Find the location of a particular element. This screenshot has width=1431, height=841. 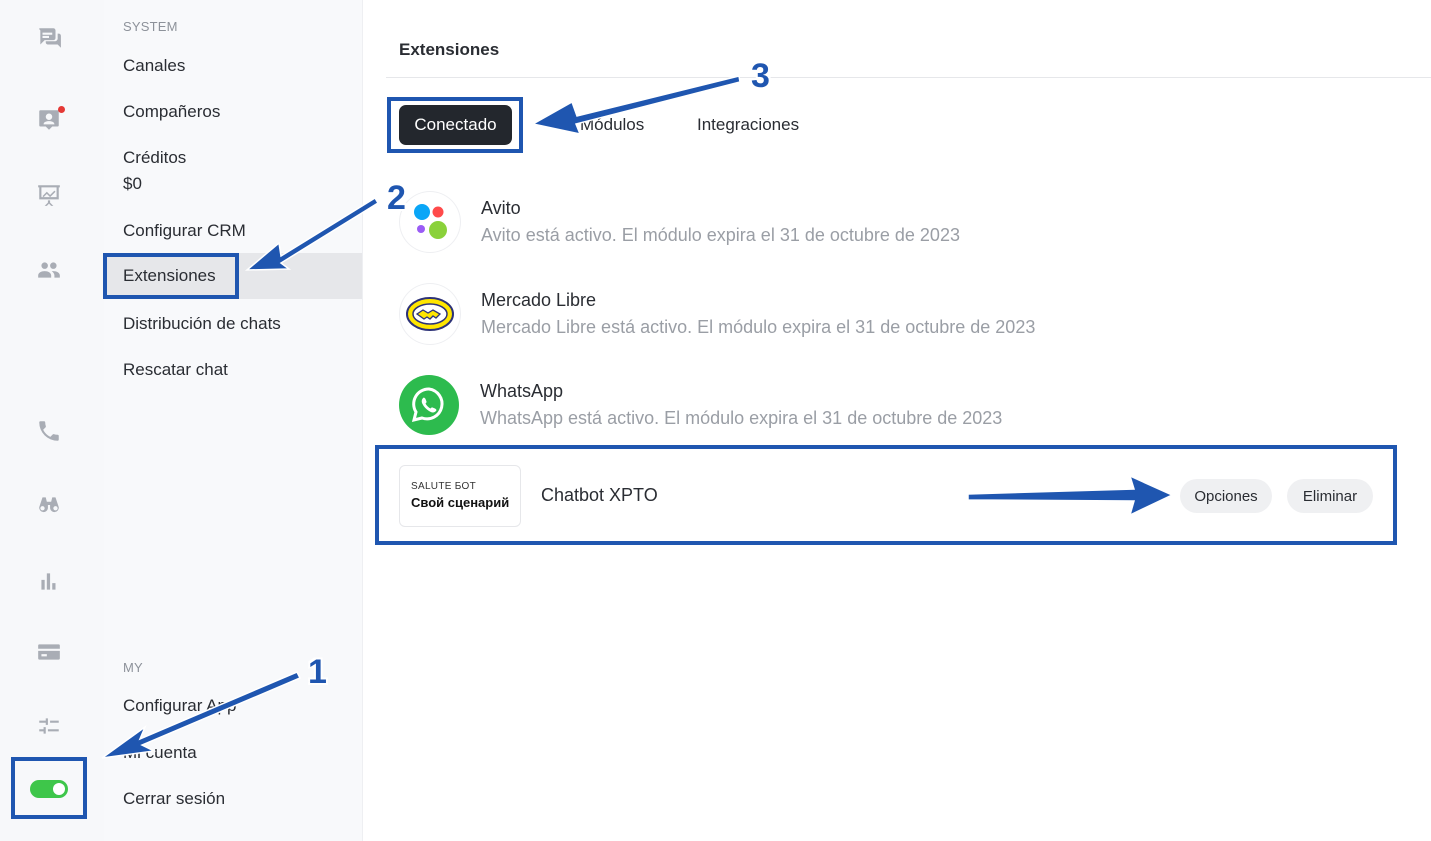

whatsapp-logo-icon is located at coordinates (429, 405).